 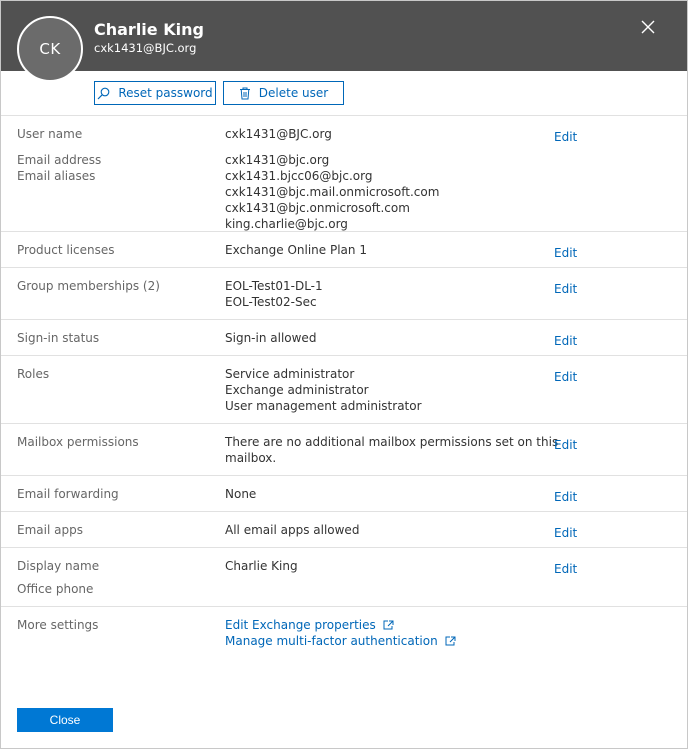 I want to click on action-toolbar: Reset password Delete user, so click(x=344, y=93).